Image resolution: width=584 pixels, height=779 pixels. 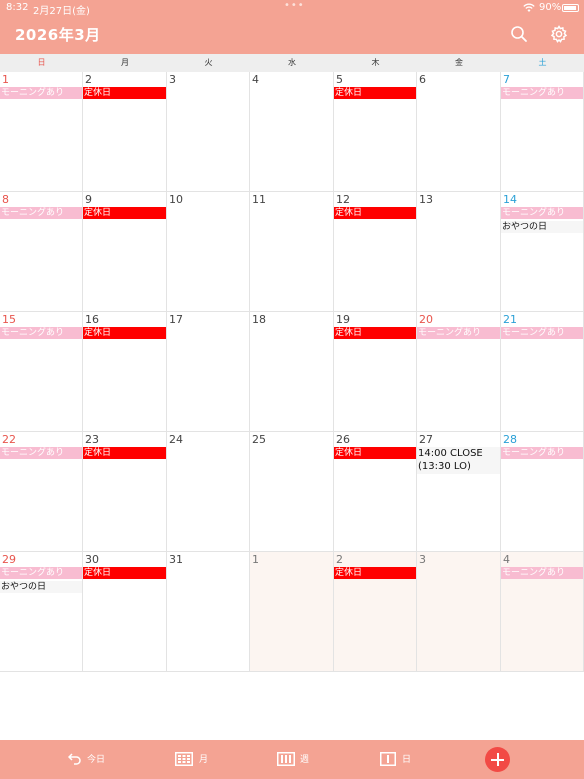 What do you see at coordinates (176, 439) in the screenshot?
I see `day-number: 24` at bounding box center [176, 439].